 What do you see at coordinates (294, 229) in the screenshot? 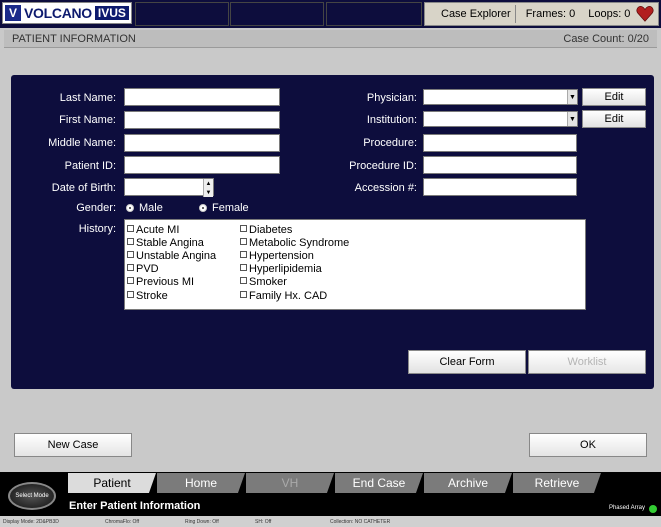
I see `history-checkbox-item: Diabetes` at bounding box center [294, 229].